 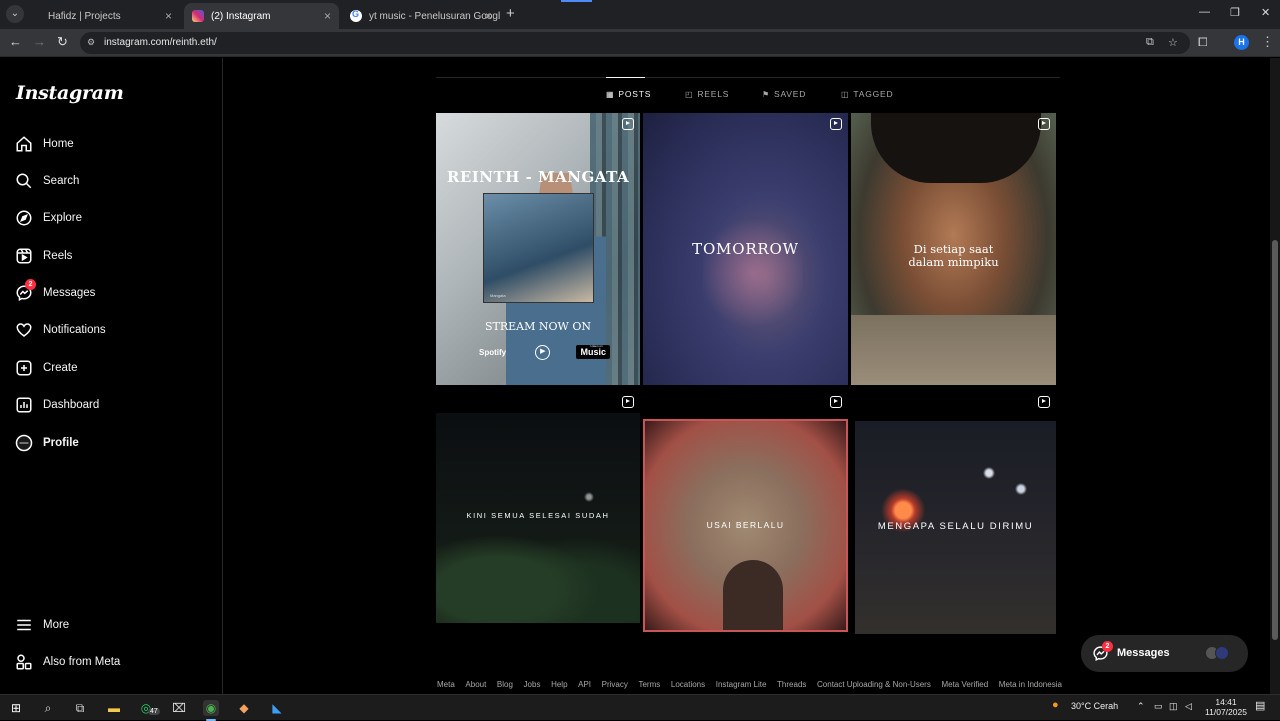 What do you see at coordinates (114, 708) in the screenshot?
I see `file-explorer-icon: ▬` at bounding box center [114, 708].